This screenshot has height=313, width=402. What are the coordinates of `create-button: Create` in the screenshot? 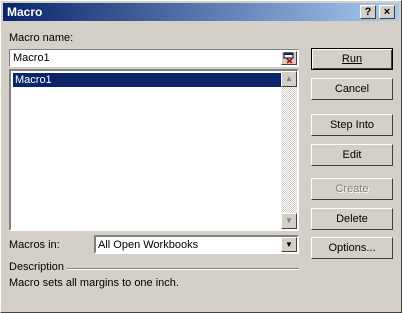 It's located at (352, 189).